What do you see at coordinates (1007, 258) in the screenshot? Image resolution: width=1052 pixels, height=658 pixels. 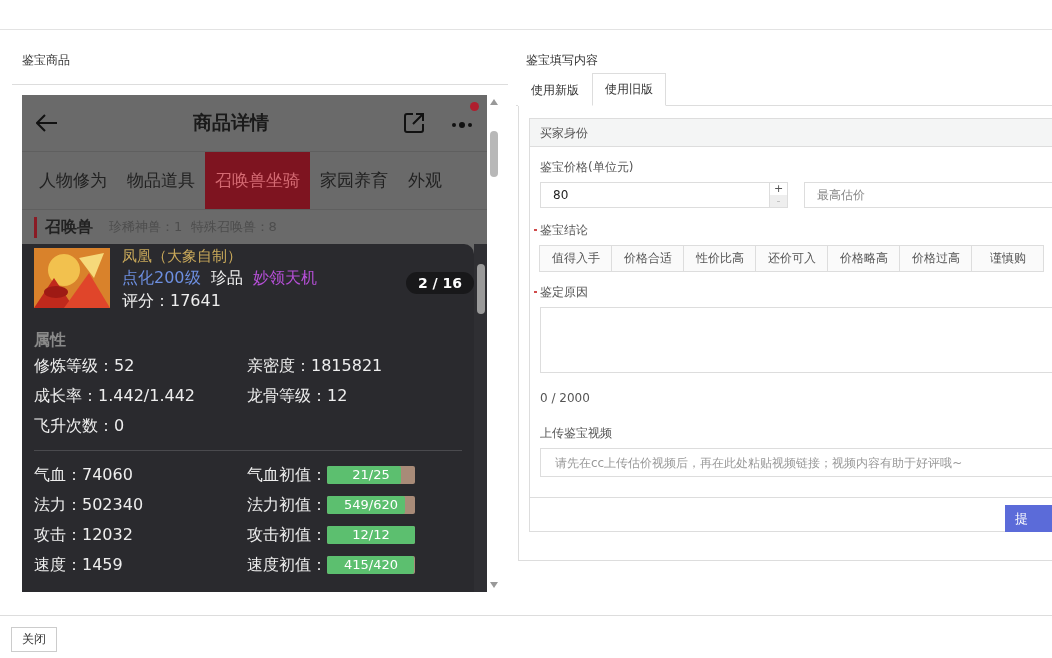 I see `conclusion-option: 谨慎购` at bounding box center [1007, 258].